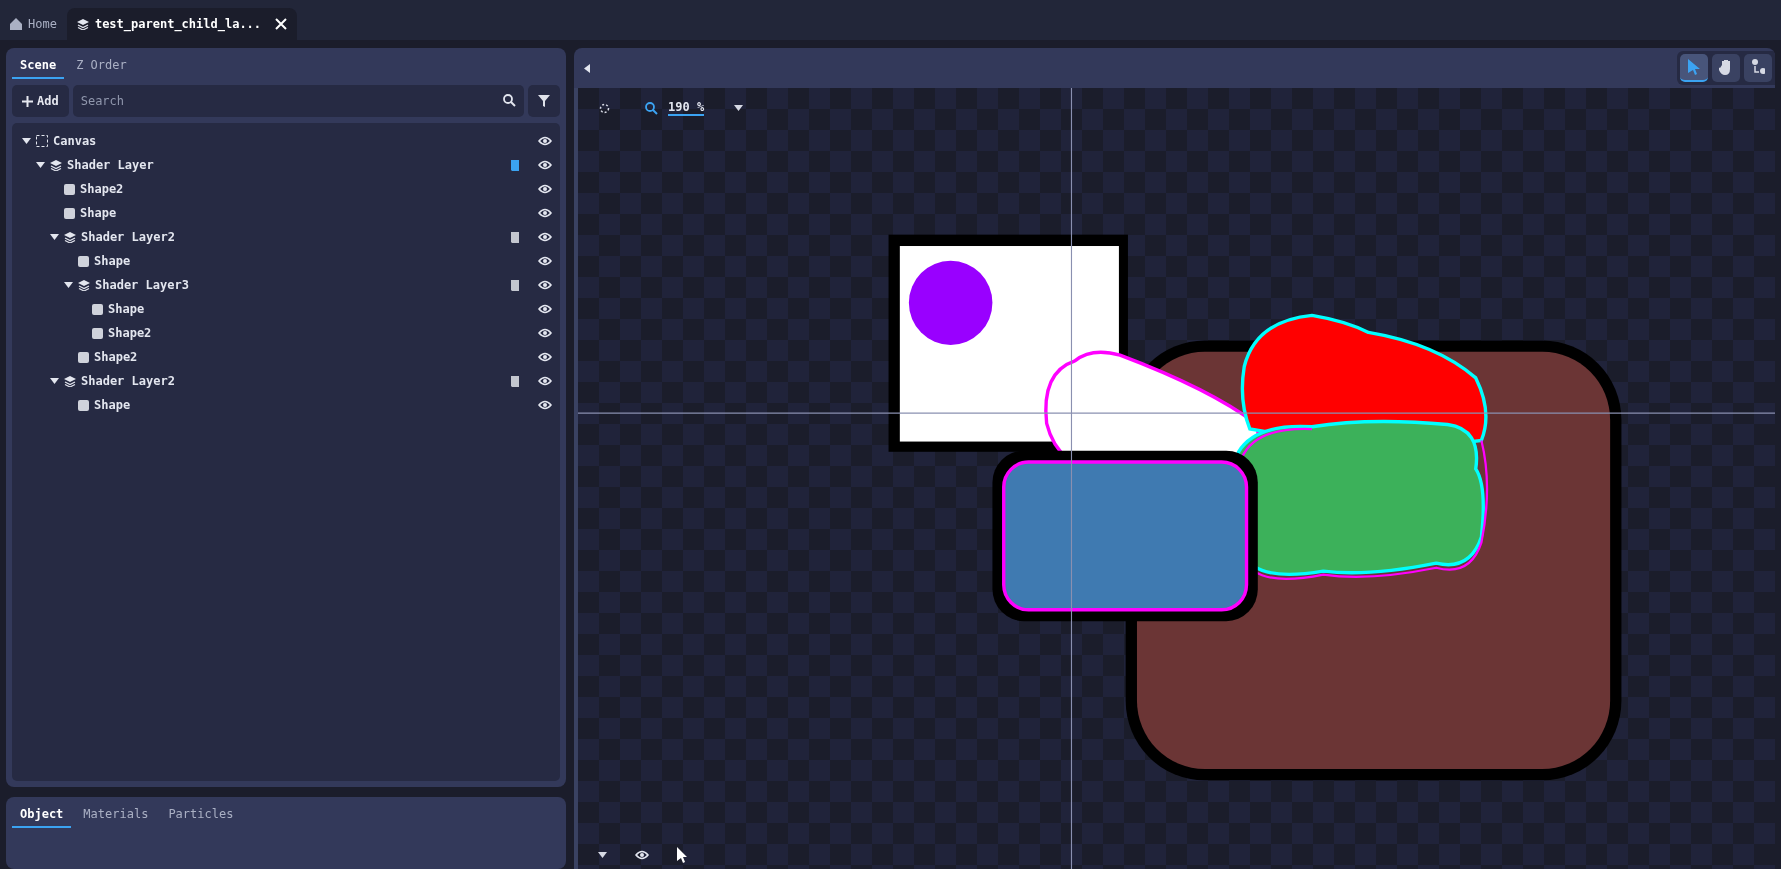  I want to click on close-icon, so click(281, 24).